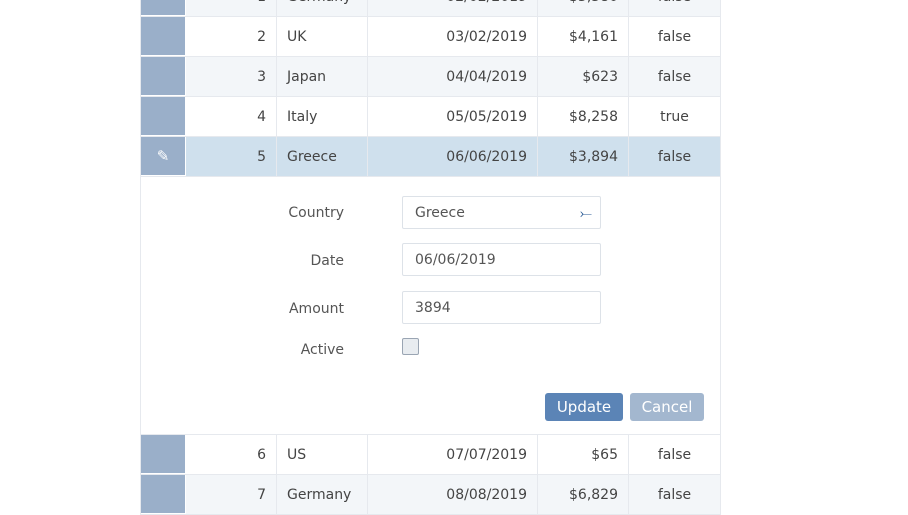 The height and width of the screenshot is (515, 908). What do you see at coordinates (584, 407) in the screenshot?
I see `update-button: Update` at bounding box center [584, 407].